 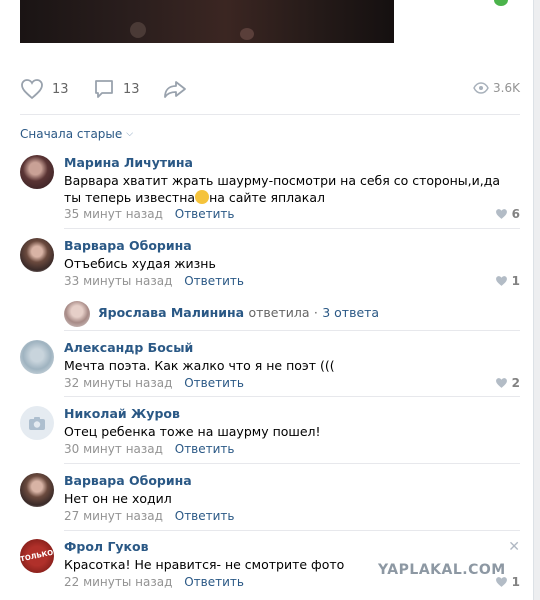 I want to click on avatar: ТОЛЬКО, so click(x=37, y=556).